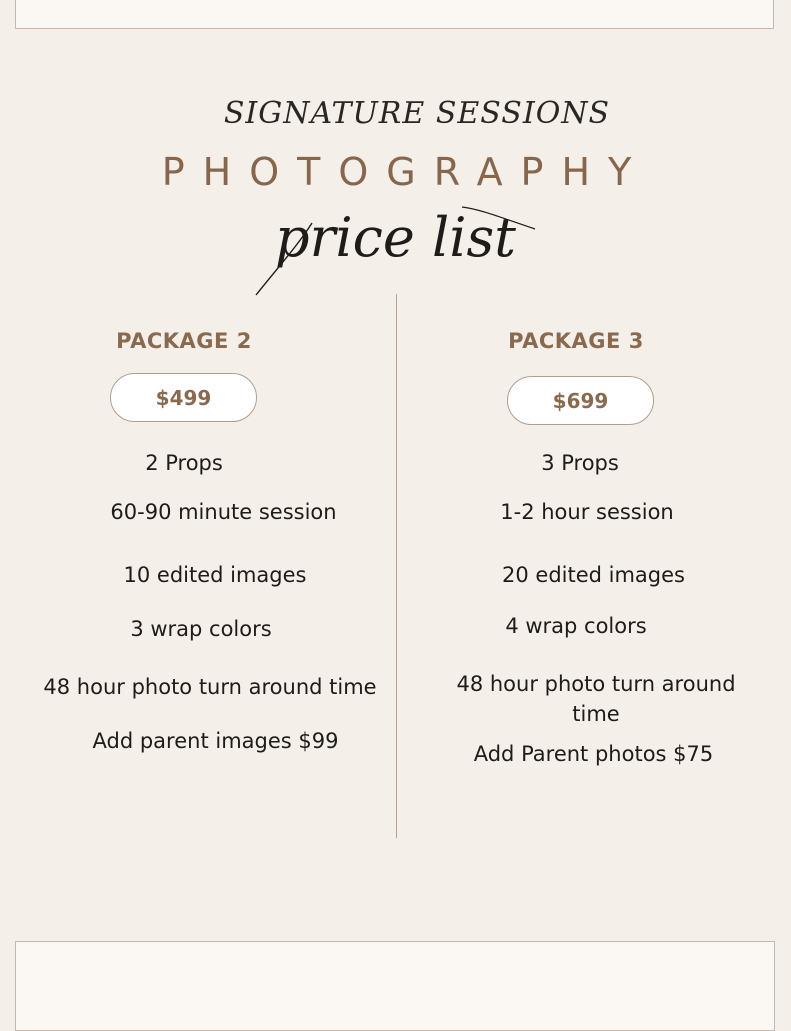 Image resolution: width=791 pixels, height=1031 pixels. What do you see at coordinates (223, 512) in the screenshot?
I see `package-2-feature: 60-90 minute session` at bounding box center [223, 512].